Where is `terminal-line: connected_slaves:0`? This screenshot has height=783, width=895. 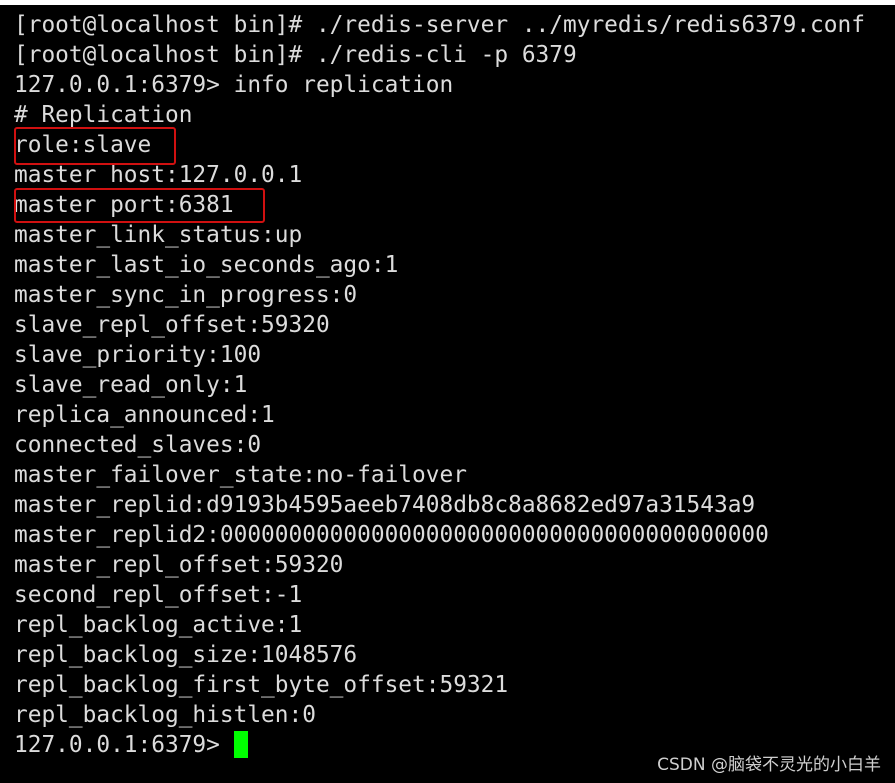 terminal-line: connected_slaves:0 is located at coordinates (138, 445).